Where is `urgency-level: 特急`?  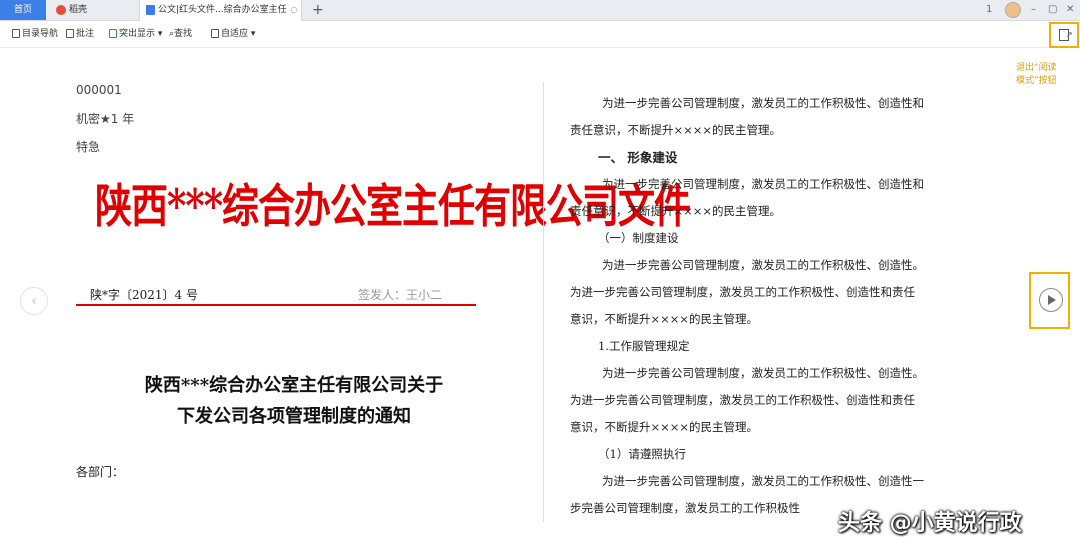
urgency-level: 特急 is located at coordinates (88, 147).